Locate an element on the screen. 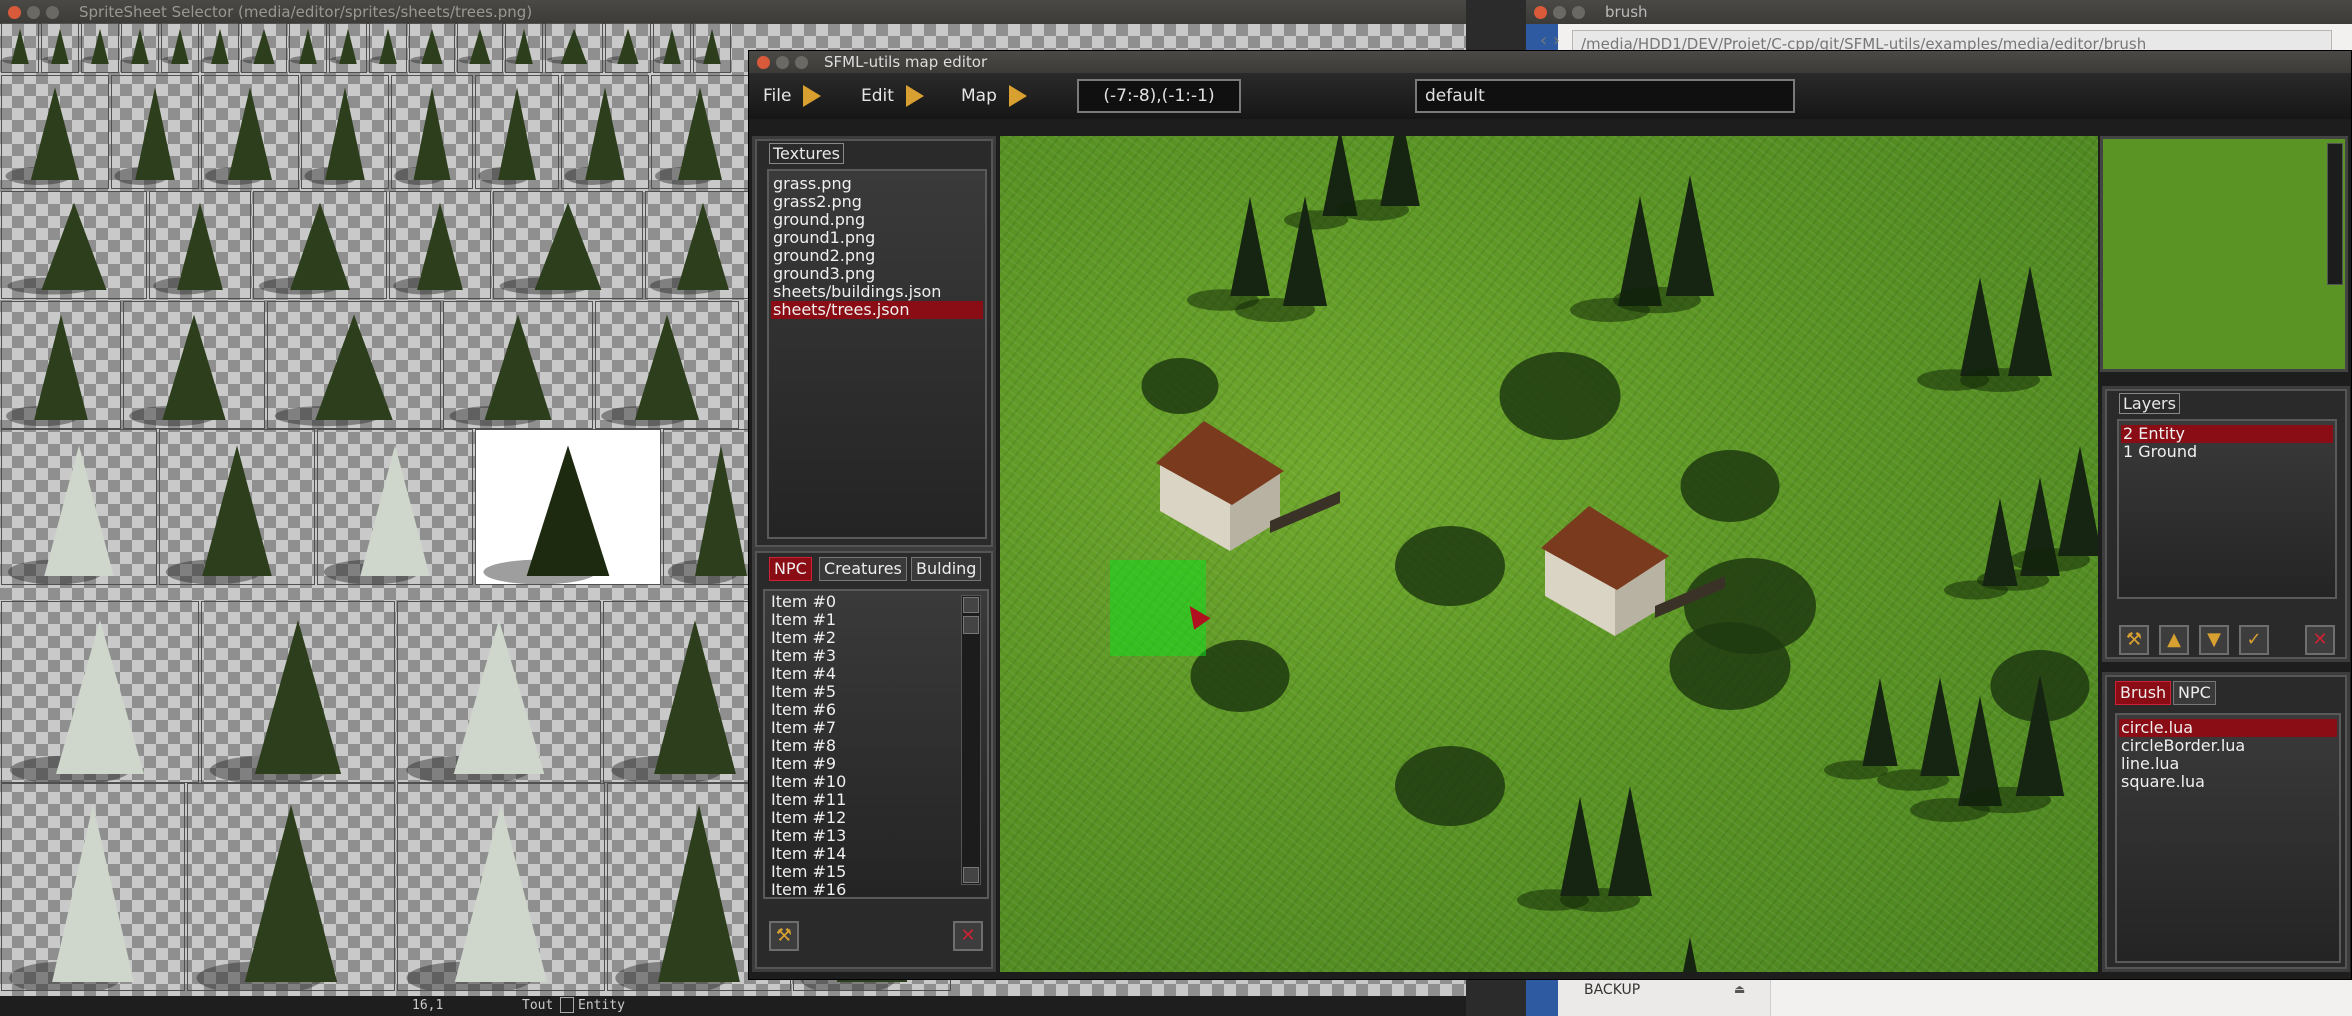 This screenshot has height=1016, width=2352. check-icon: ✓ is located at coordinates (2254, 640).